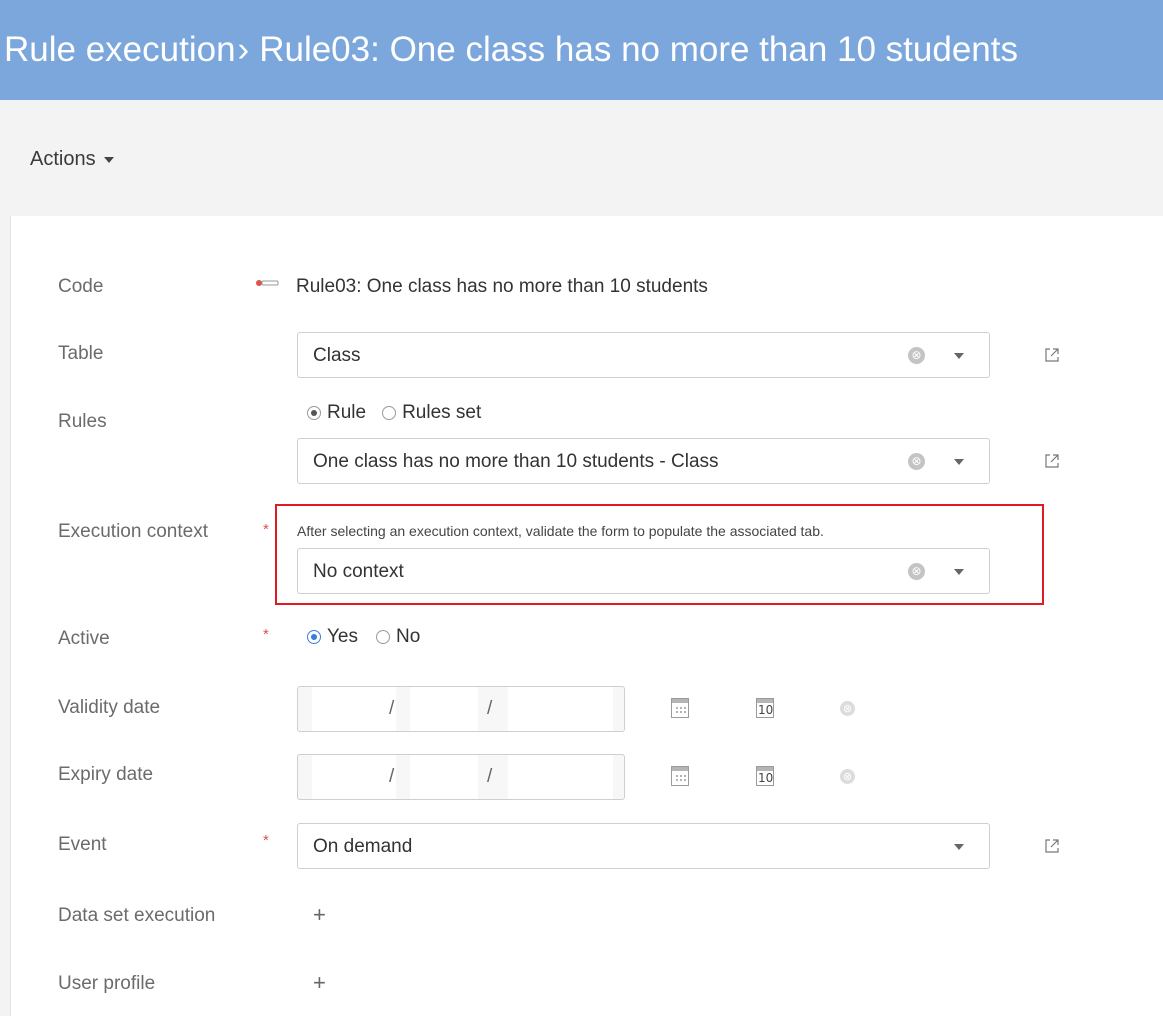 This screenshot has height=1016, width=1163. What do you see at coordinates (319, 983) in the screenshot?
I see `add-user-profile-button: +` at bounding box center [319, 983].